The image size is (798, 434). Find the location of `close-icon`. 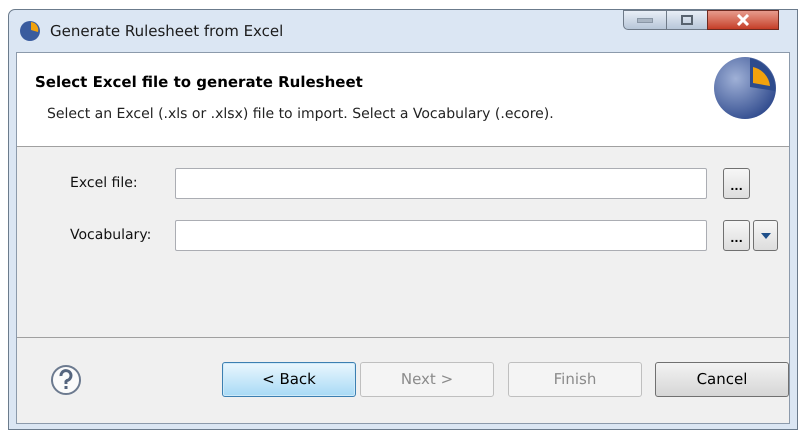

close-icon is located at coordinates (743, 20).